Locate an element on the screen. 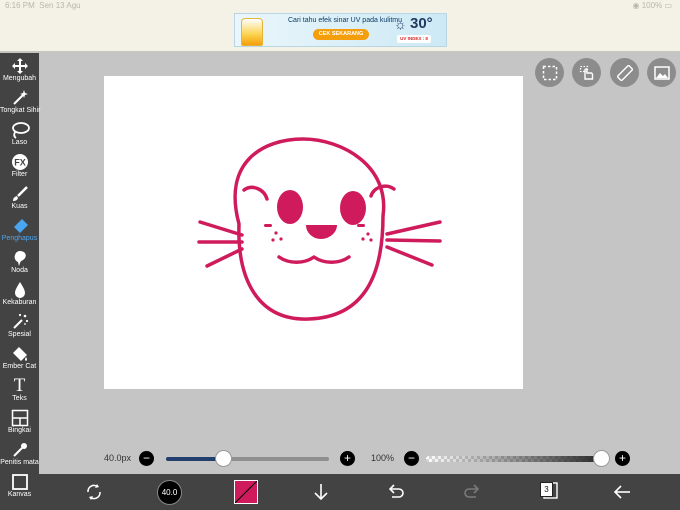 Image resolution: width=680 pixels, height=510 pixels. tool-frame: Bingkai is located at coordinates (19, 423).